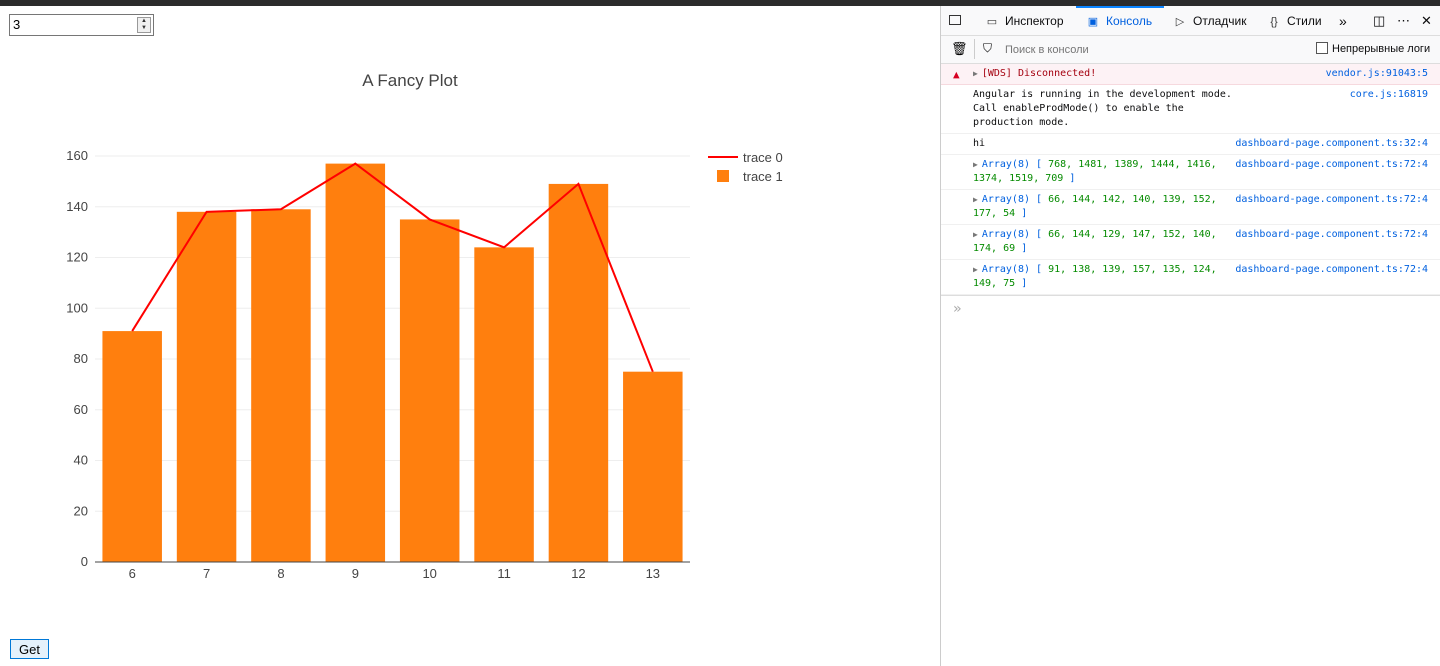 The width and height of the screenshot is (1440, 666). Describe the element at coordinates (1190, 309) in the screenshot. I see `console-input-prompt: »` at that location.